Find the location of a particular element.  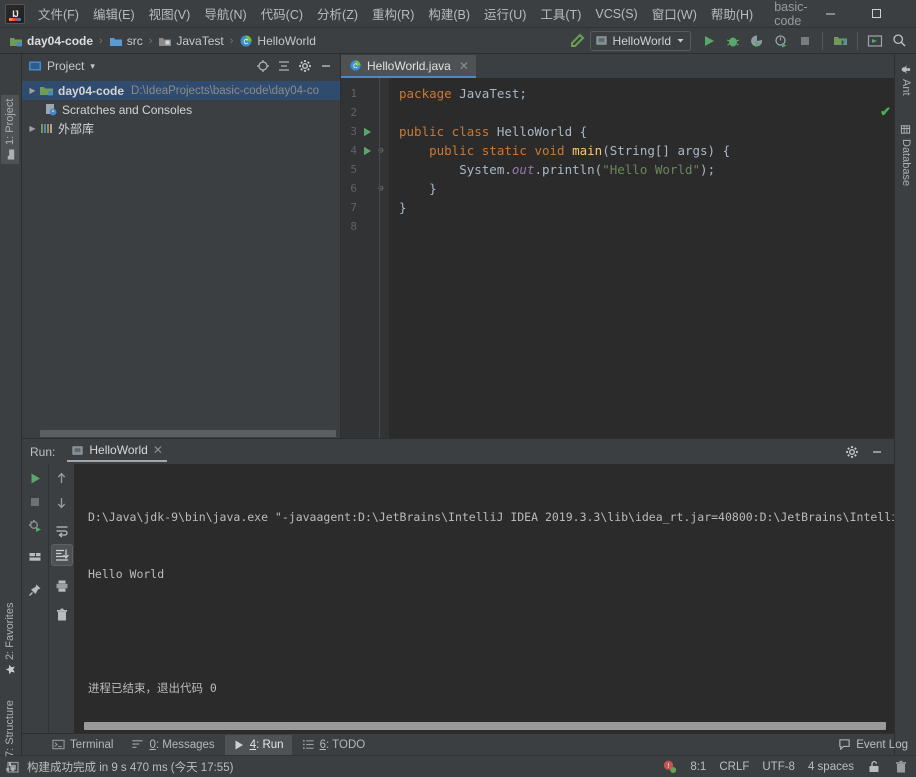

sidebar-item-ant: Ant is located at coordinates (906, 80).